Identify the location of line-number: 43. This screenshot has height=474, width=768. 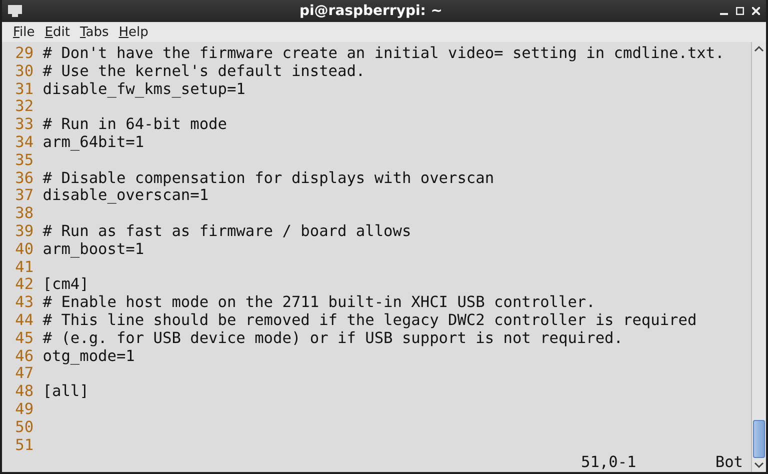
(24, 303).